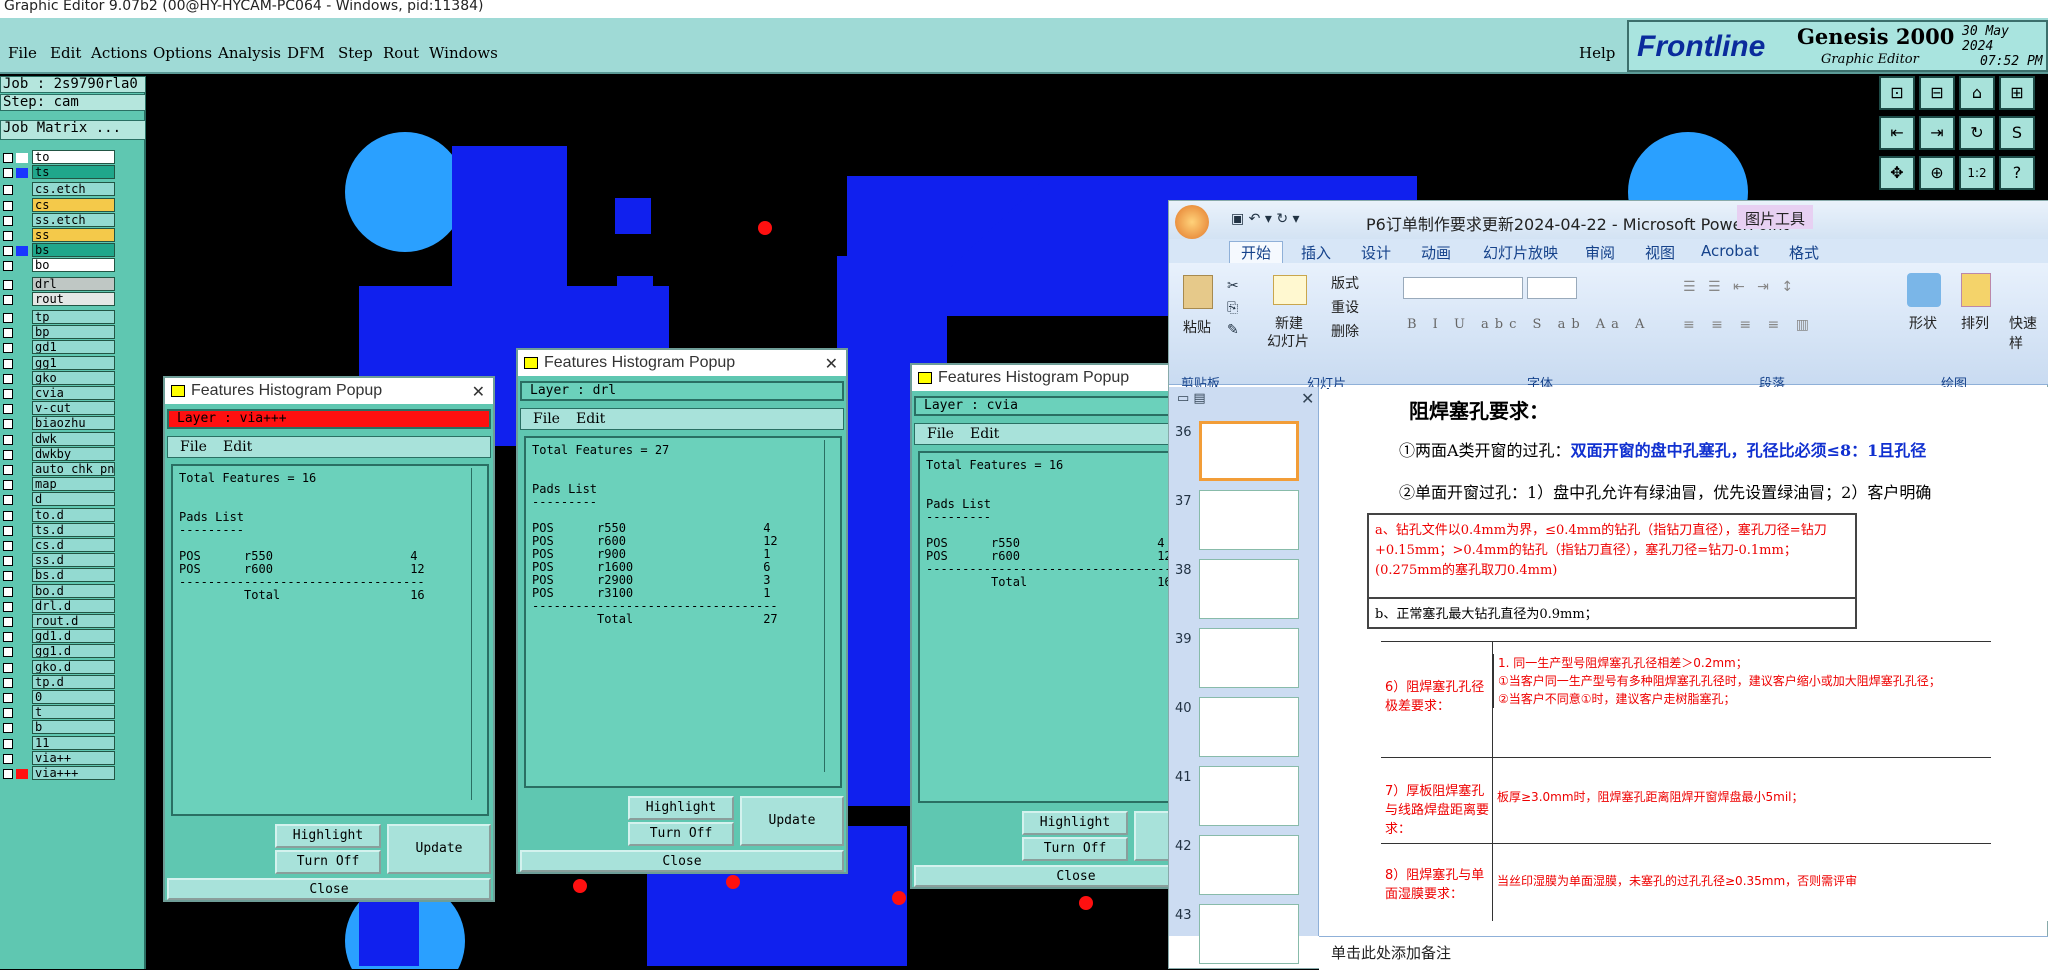  Describe the element at coordinates (1288, 341) in the screenshot. I see `new-slide-label-2: 幻灯片` at that location.